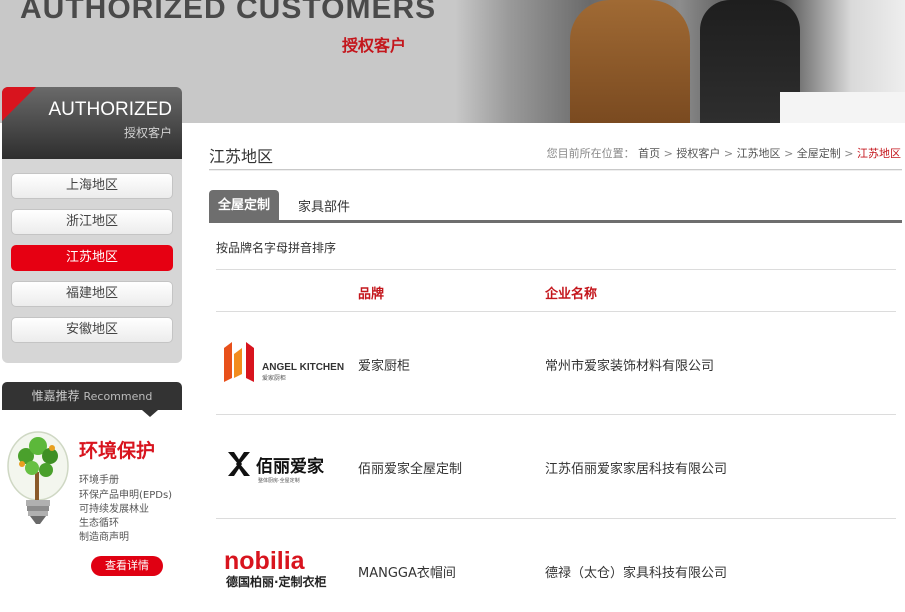 The height and width of the screenshot is (612, 905). I want to click on baili-aijia-logo: 佰丽爱家 整体厨房·全屋定制, so click(284, 467).